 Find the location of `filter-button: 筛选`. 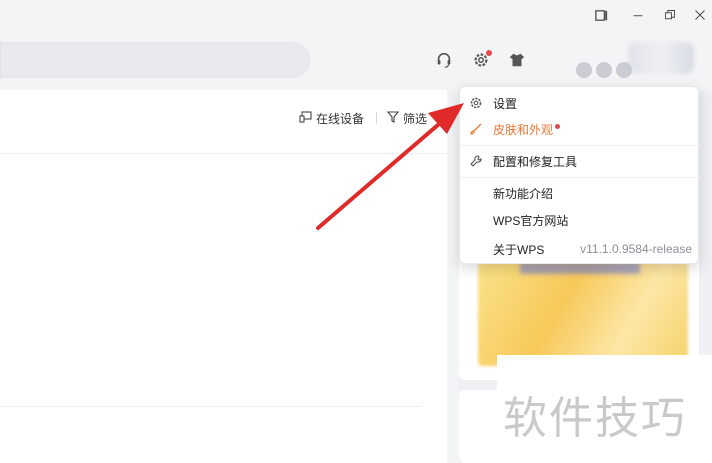

filter-button: 筛选 is located at coordinates (406, 118).